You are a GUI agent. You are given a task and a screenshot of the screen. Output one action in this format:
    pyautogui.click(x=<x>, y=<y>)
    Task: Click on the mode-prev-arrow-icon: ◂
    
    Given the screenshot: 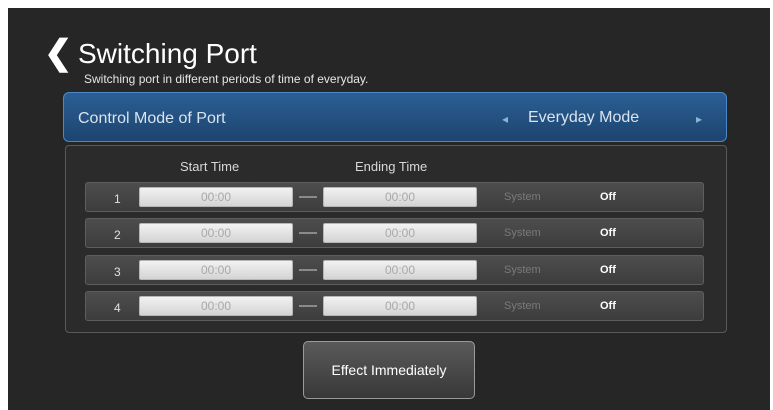 What is the action you would take?
    pyautogui.click(x=505, y=119)
    